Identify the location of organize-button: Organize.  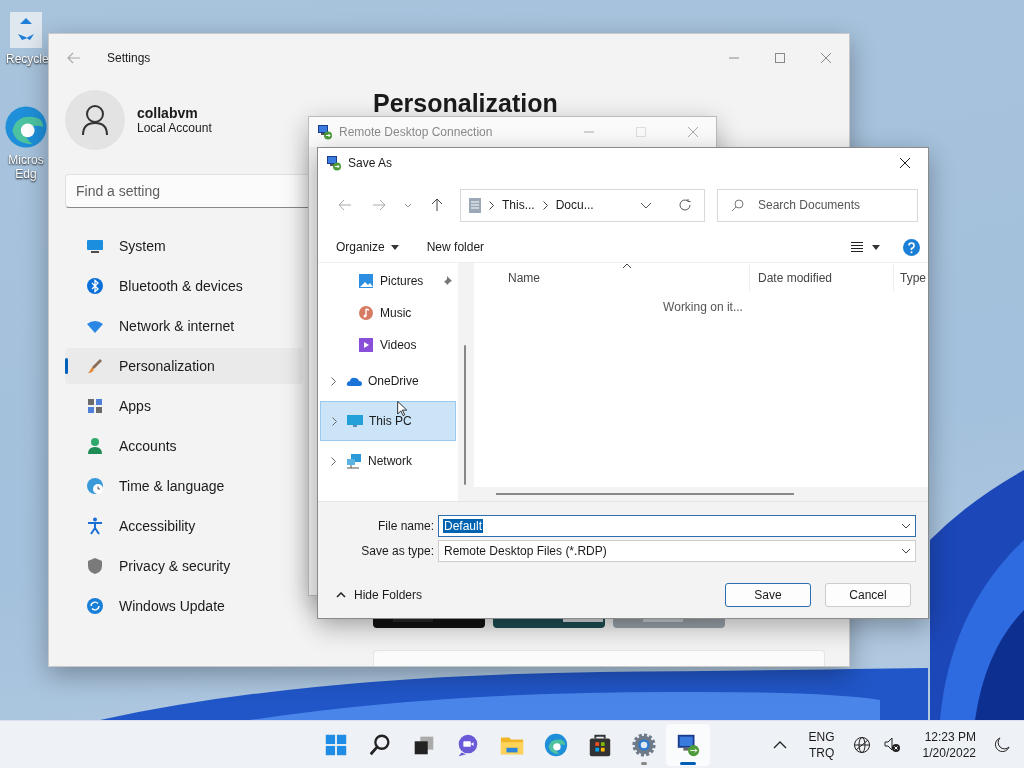
(367, 247).